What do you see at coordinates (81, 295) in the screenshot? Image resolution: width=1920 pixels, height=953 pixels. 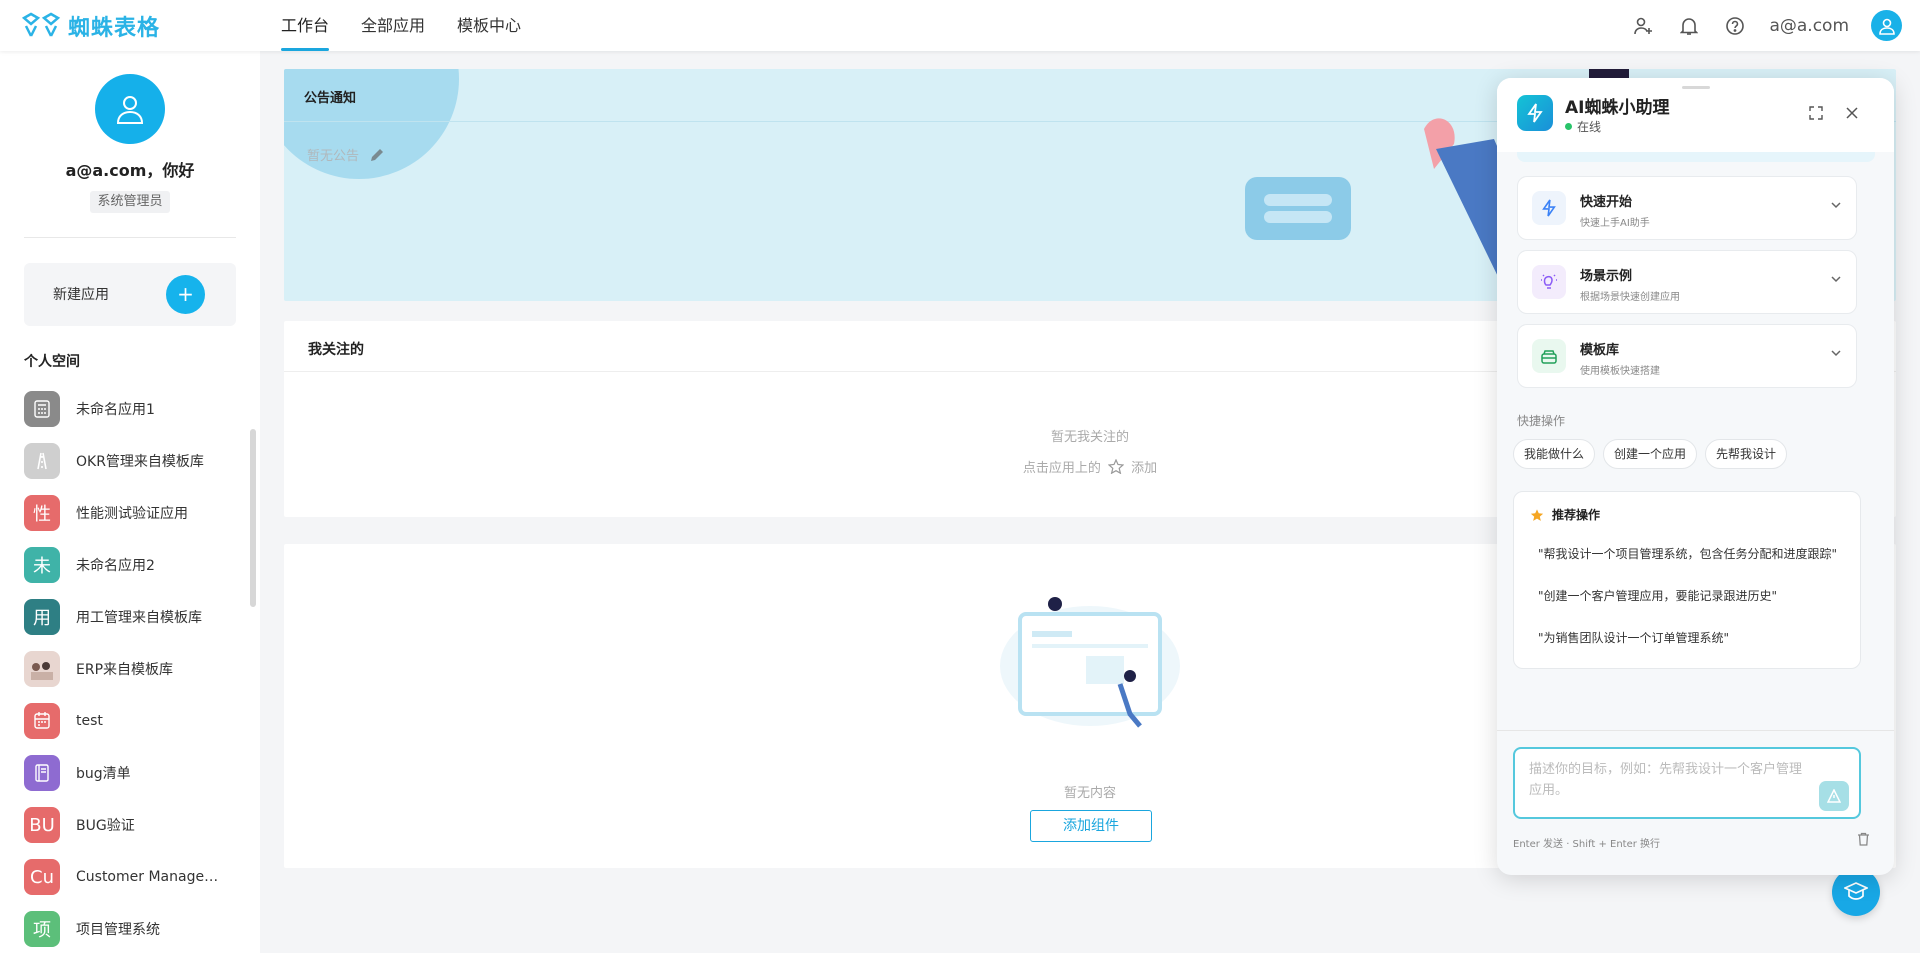 I see `new-app-label: 新建应用` at bounding box center [81, 295].